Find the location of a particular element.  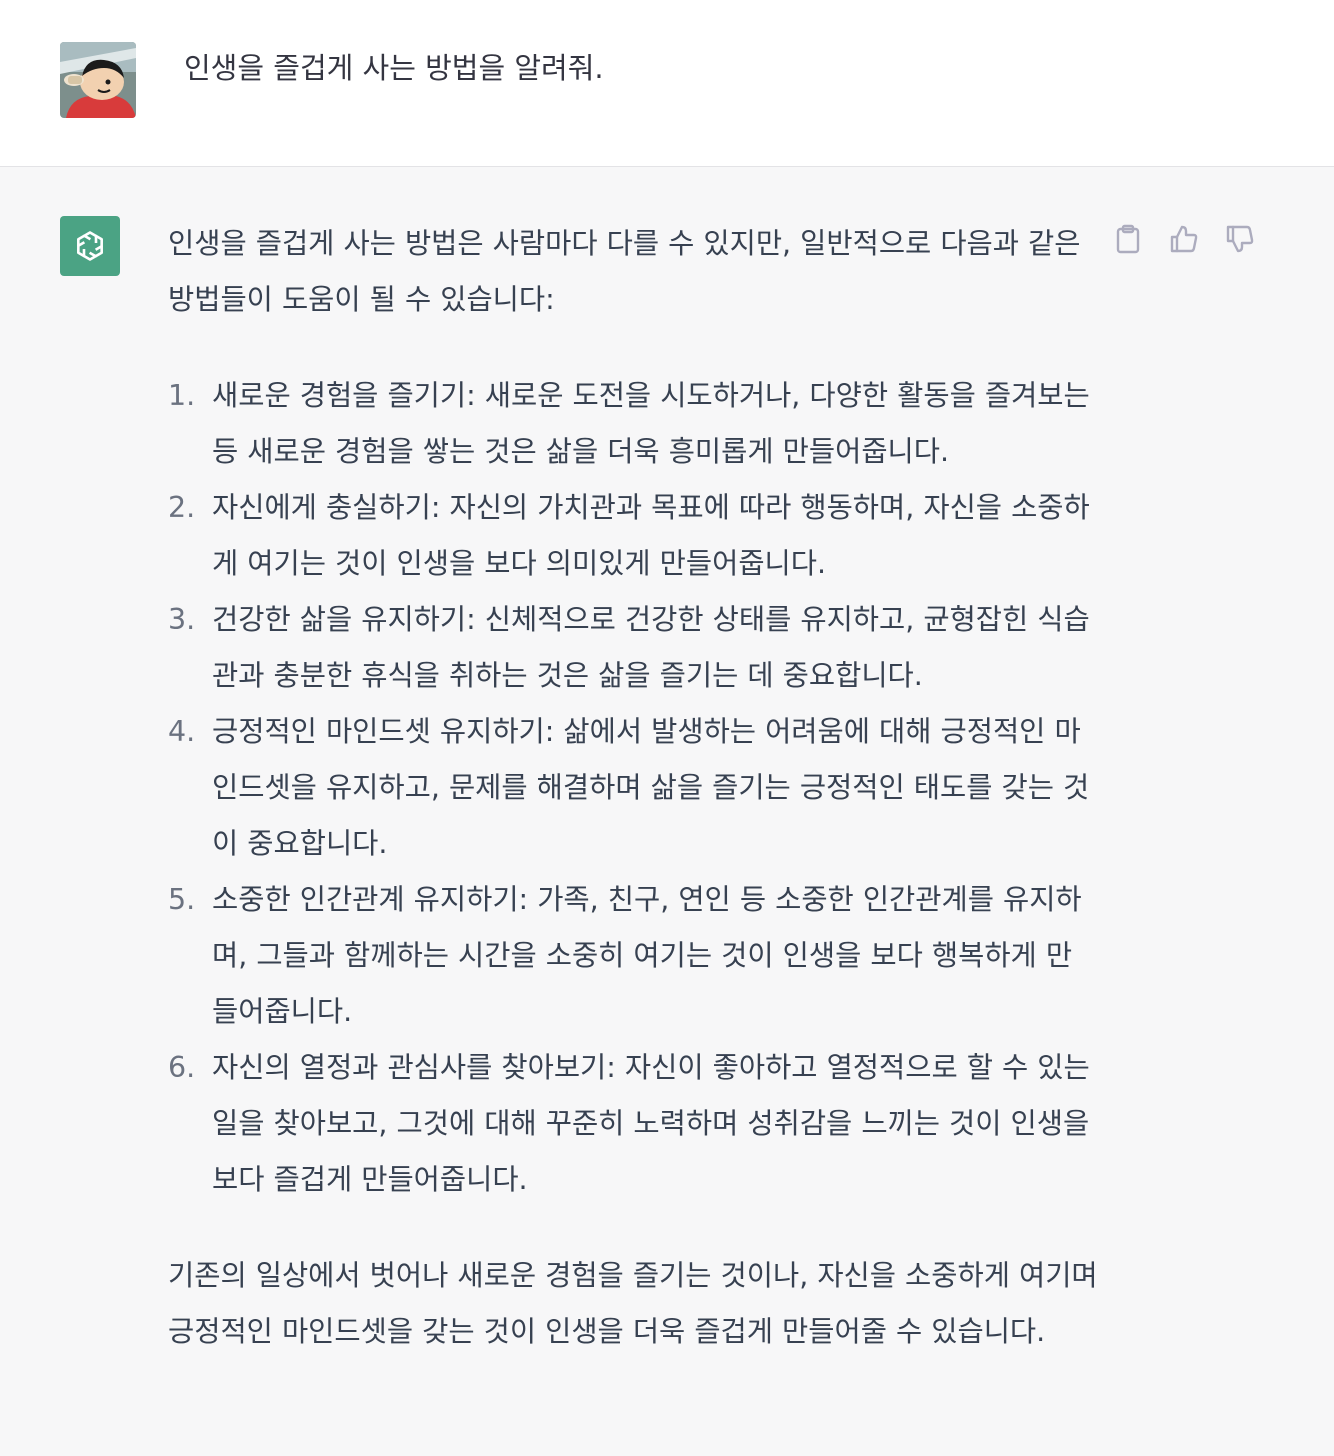

openai-logo-icon is located at coordinates (90, 246).